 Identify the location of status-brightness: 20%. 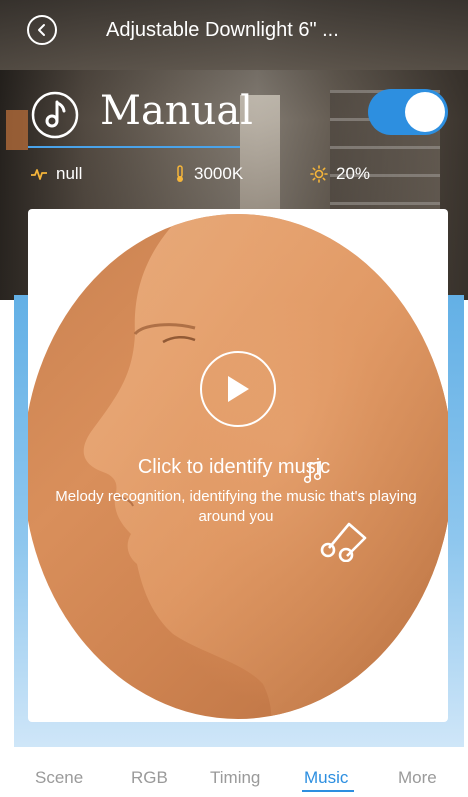
(340, 174).